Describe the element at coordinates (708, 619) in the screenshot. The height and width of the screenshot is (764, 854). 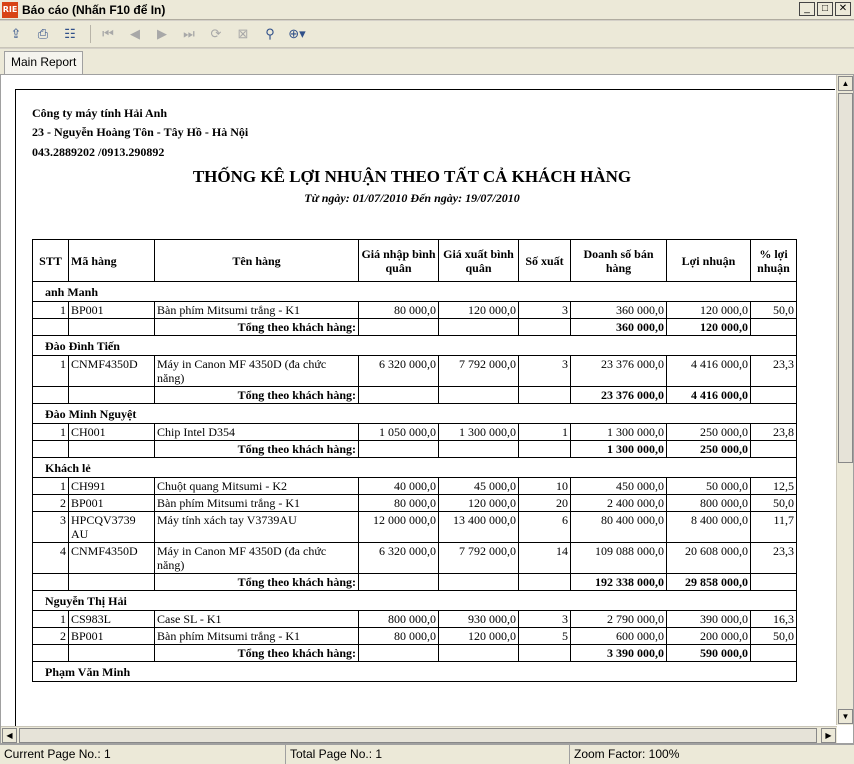
I see `cell-profit: 390 000,0` at that location.